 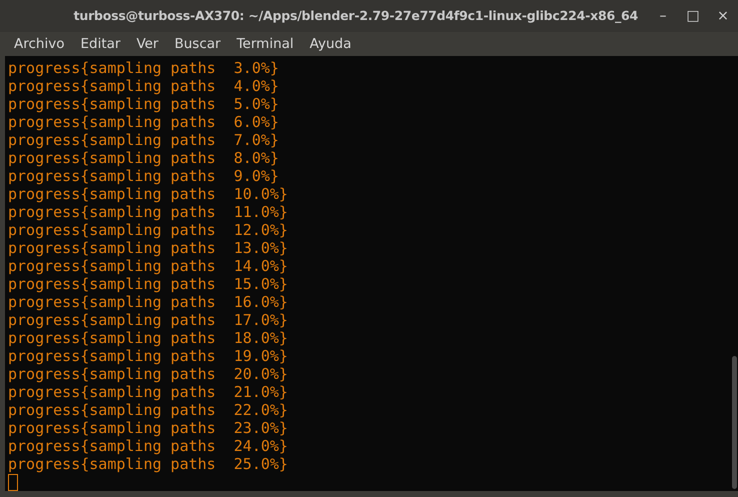 I want to click on terminal-line: progress{sampling paths 16.0%}, so click(x=148, y=302).